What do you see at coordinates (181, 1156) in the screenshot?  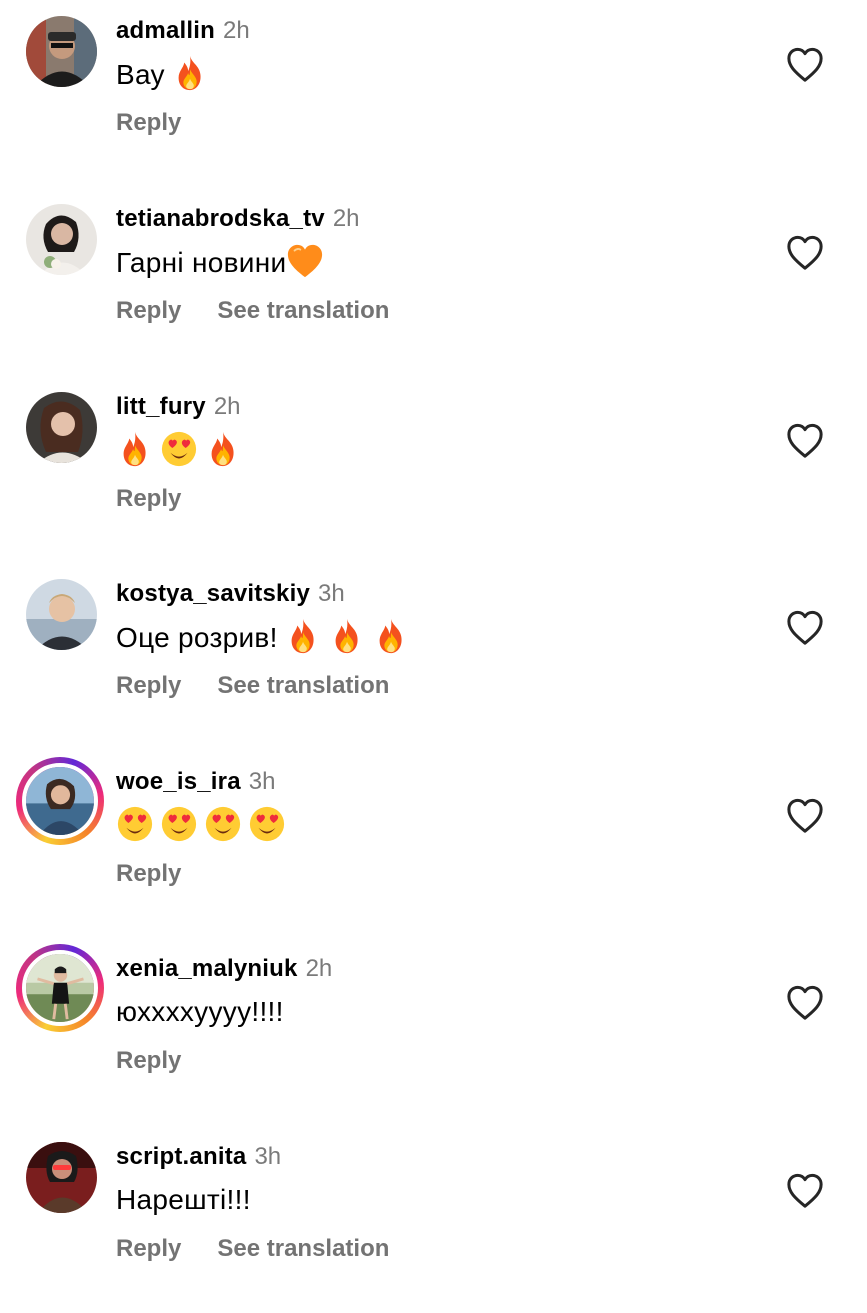 I see `username: script.anita` at bounding box center [181, 1156].